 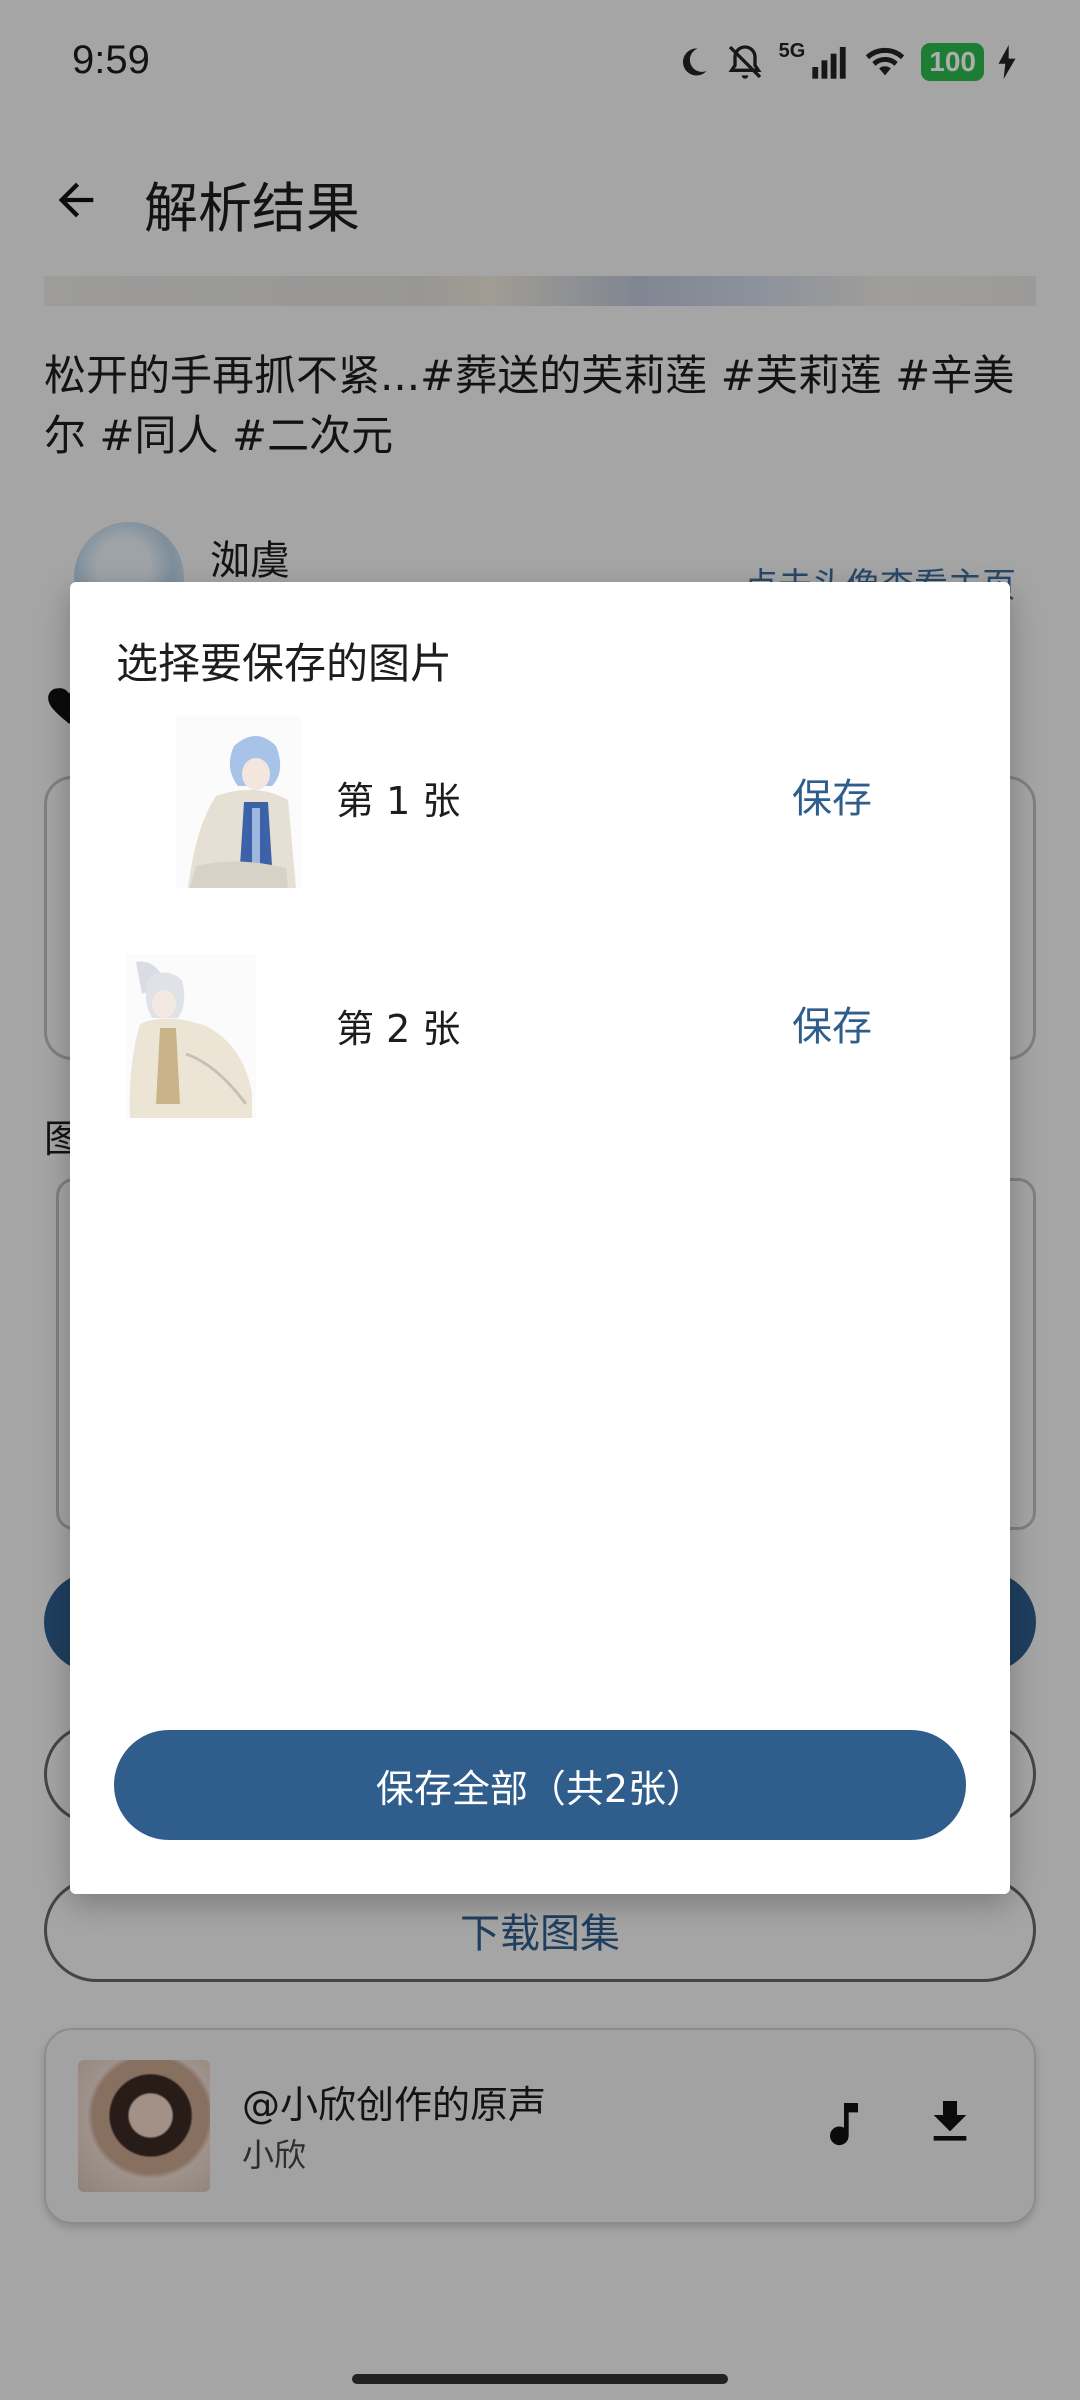 I want to click on save-image-1-button: 保存, so click(x=832, y=795).